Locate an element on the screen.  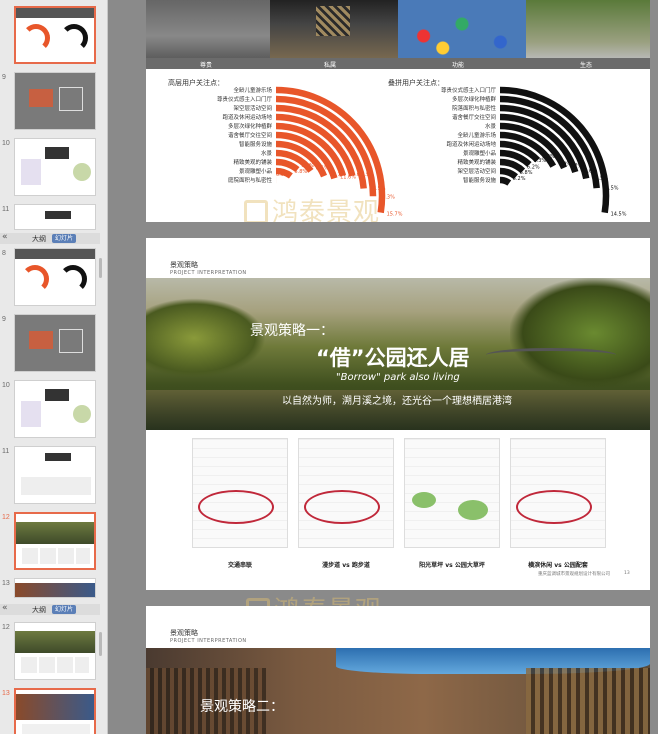
watermark-logo-icon is located at coordinates (256, 211).